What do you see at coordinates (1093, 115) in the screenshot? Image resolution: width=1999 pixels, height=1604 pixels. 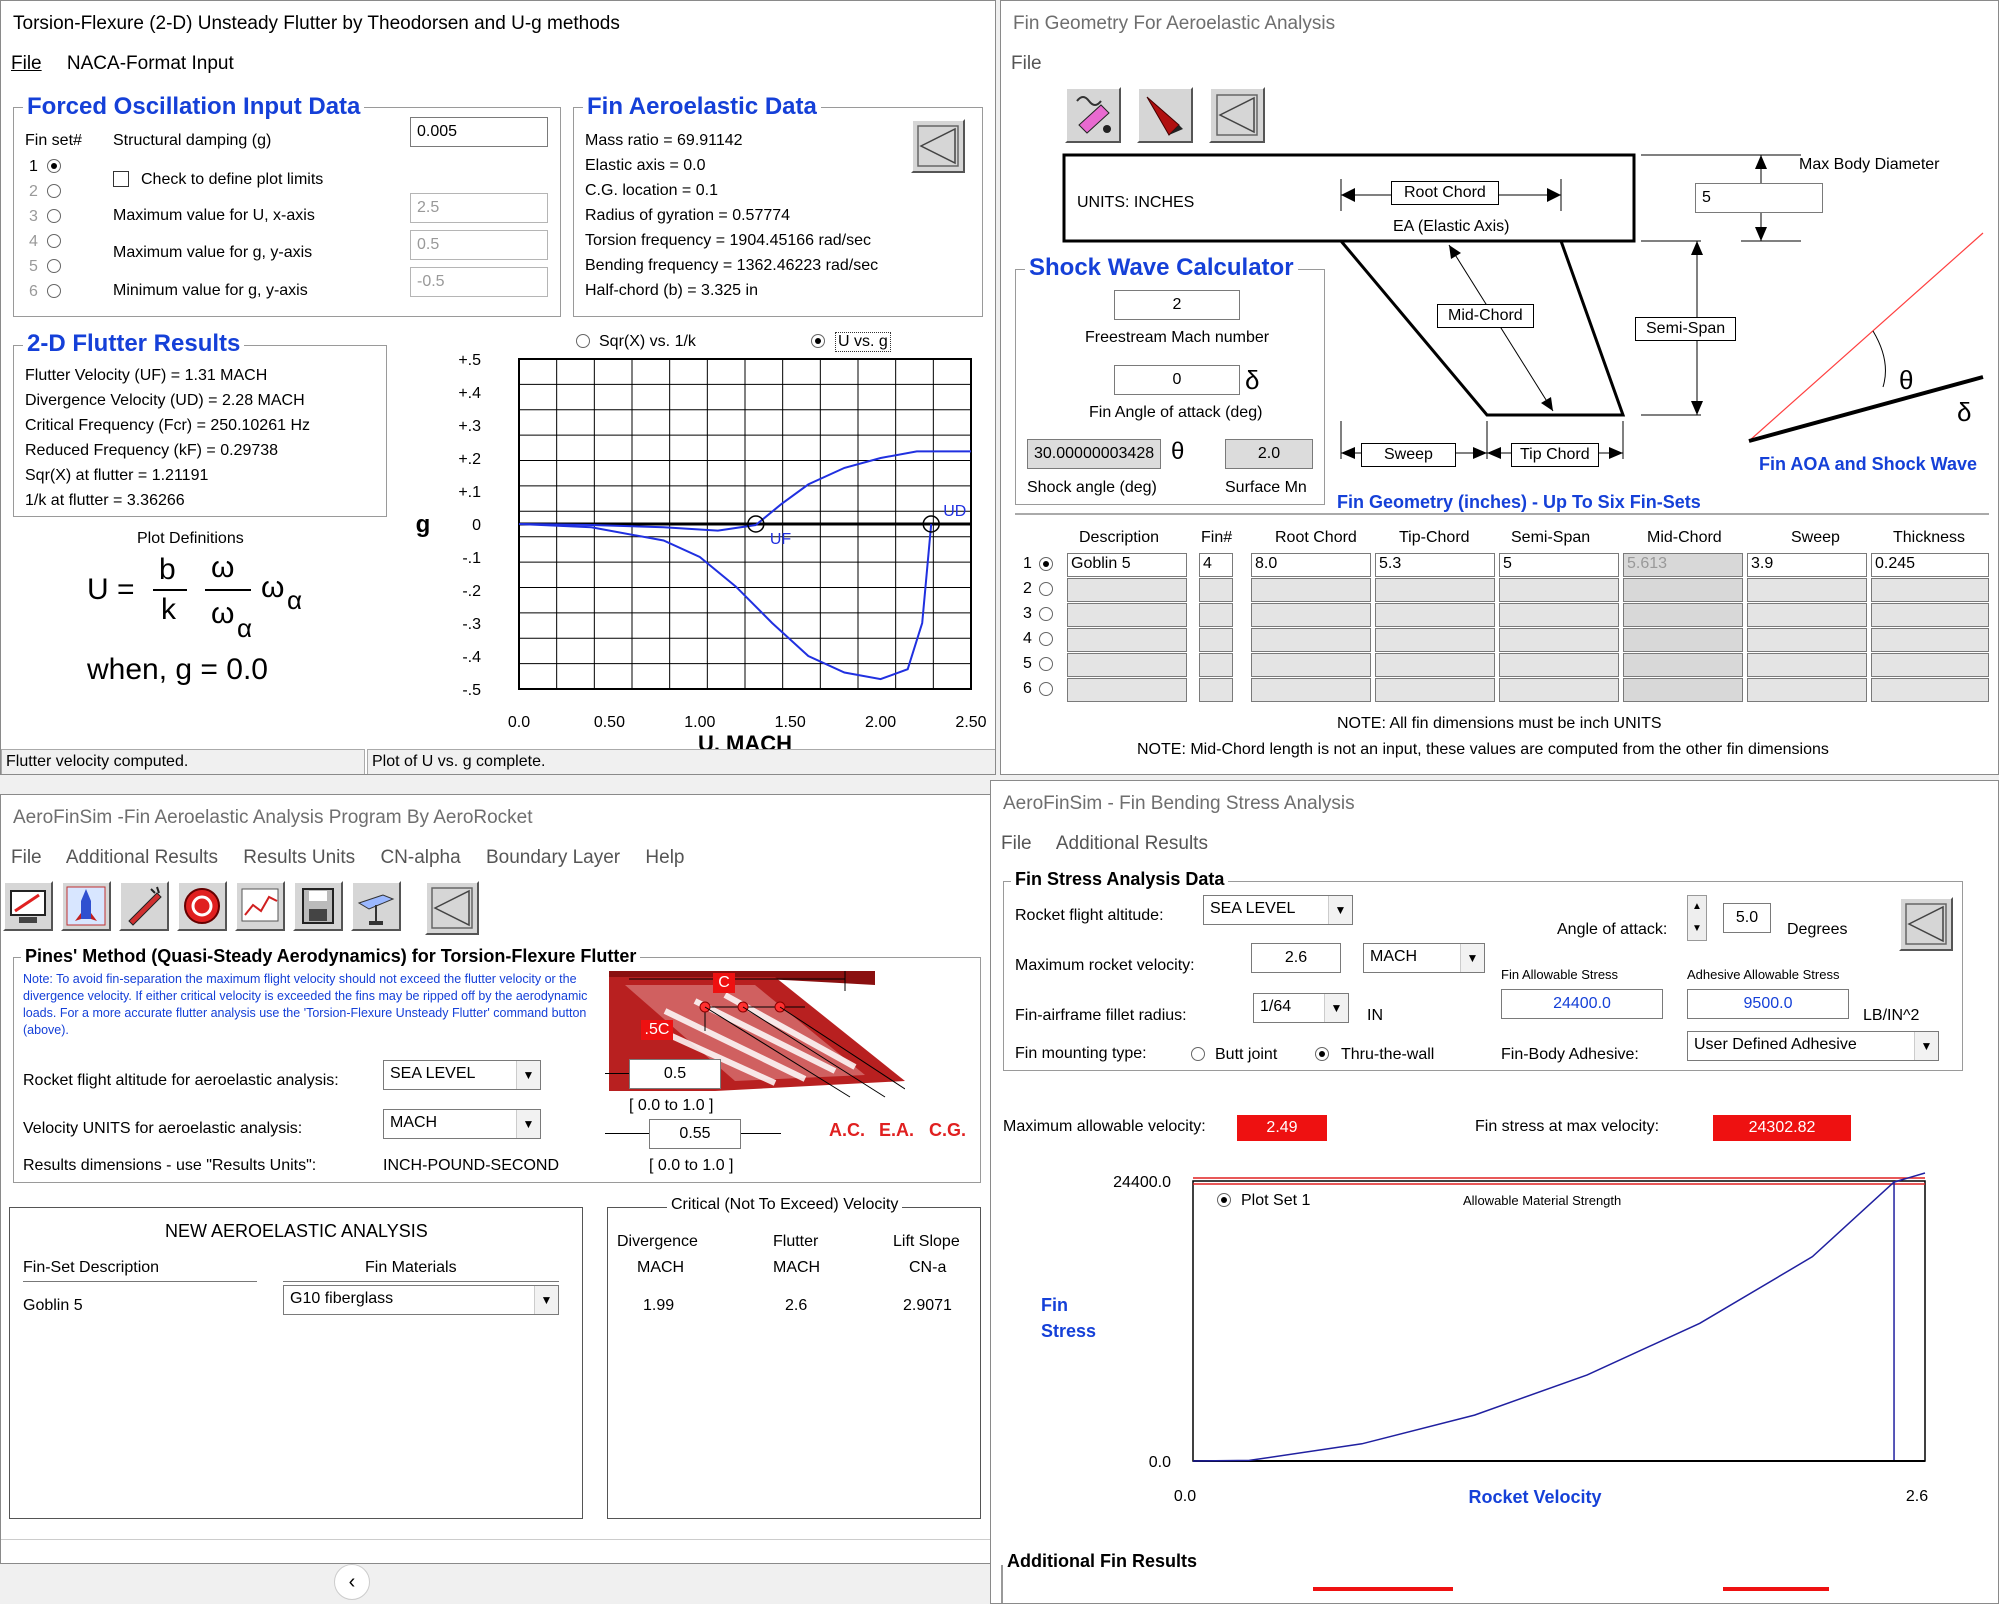 I see `flutter-tool-button` at bounding box center [1093, 115].